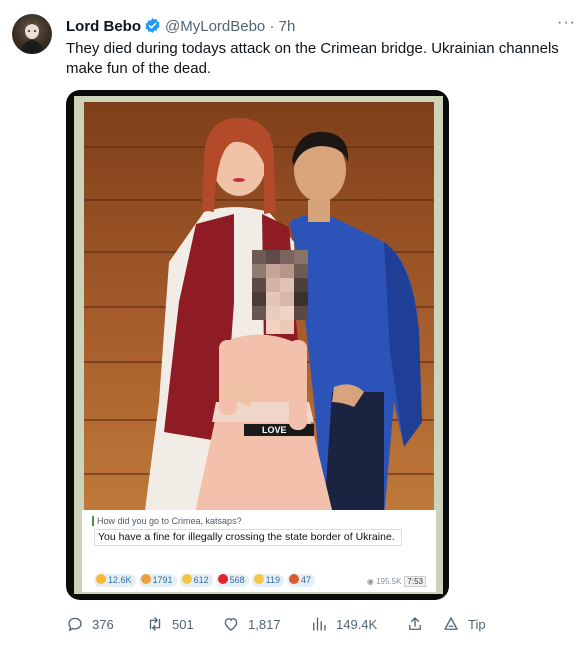 The height and width of the screenshot is (645, 588). Describe the element at coordinates (103, 26) in the screenshot. I see `author-name: Lord Bebo` at that location.